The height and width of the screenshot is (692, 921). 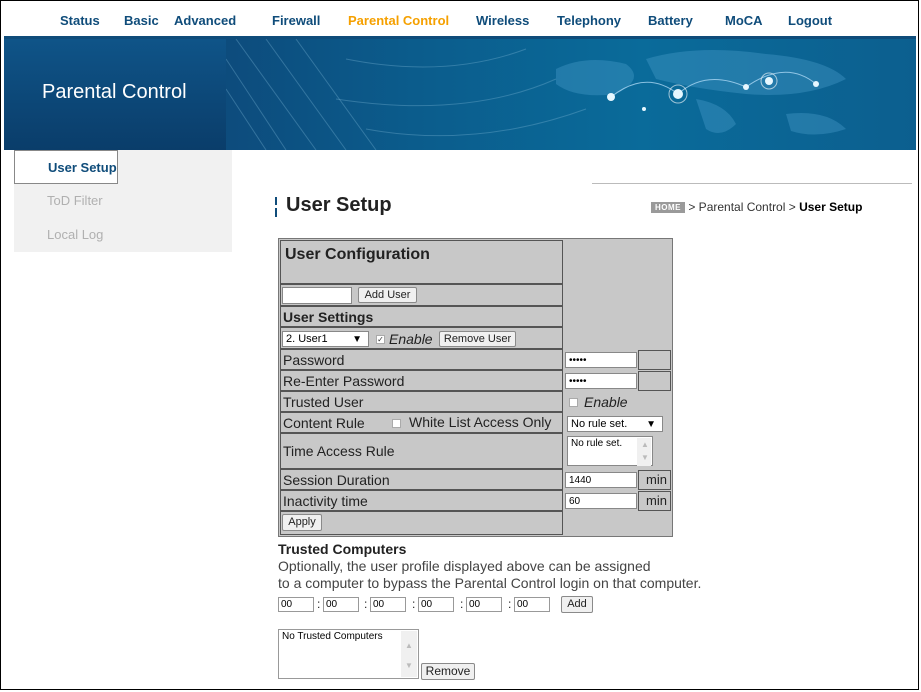 What do you see at coordinates (348, 654) in the screenshot?
I see `trusted-computers-list: No Trusted Computers ▲ ▼` at bounding box center [348, 654].